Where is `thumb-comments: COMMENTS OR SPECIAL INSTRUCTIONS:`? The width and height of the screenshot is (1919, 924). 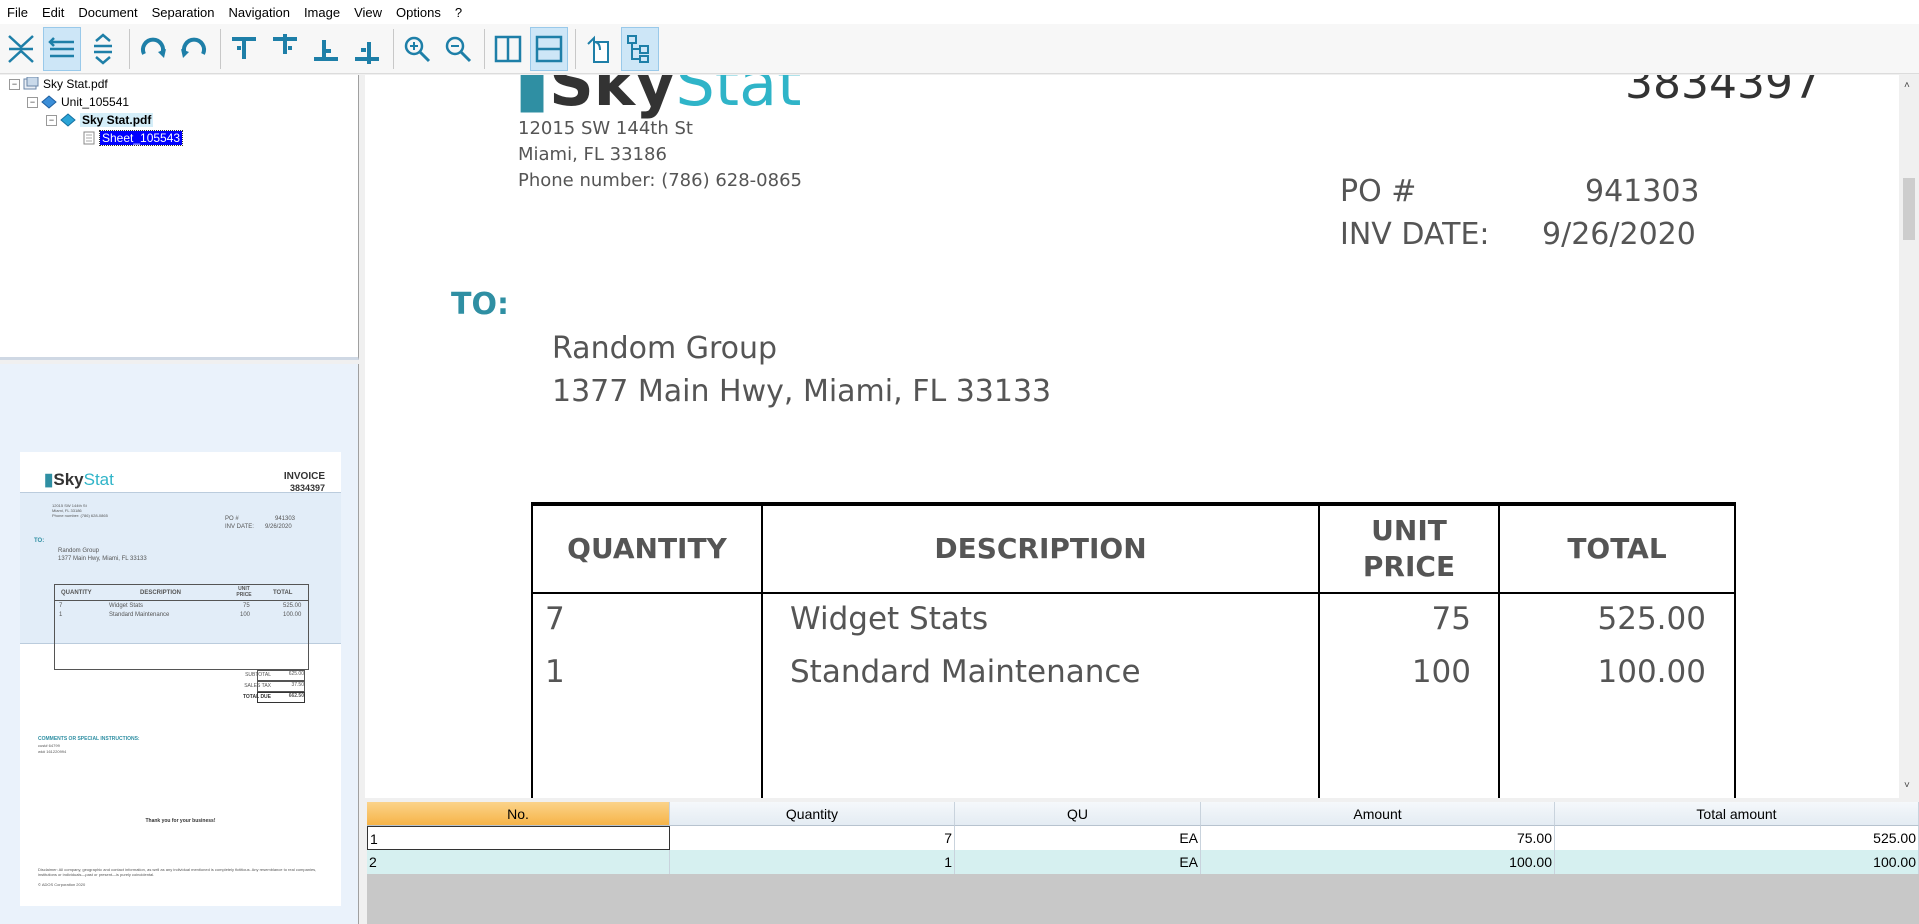 thumb-comments: COMMENTS OR SPECIAL INSTRUCTIONS: is located at coordinates (89, 739).